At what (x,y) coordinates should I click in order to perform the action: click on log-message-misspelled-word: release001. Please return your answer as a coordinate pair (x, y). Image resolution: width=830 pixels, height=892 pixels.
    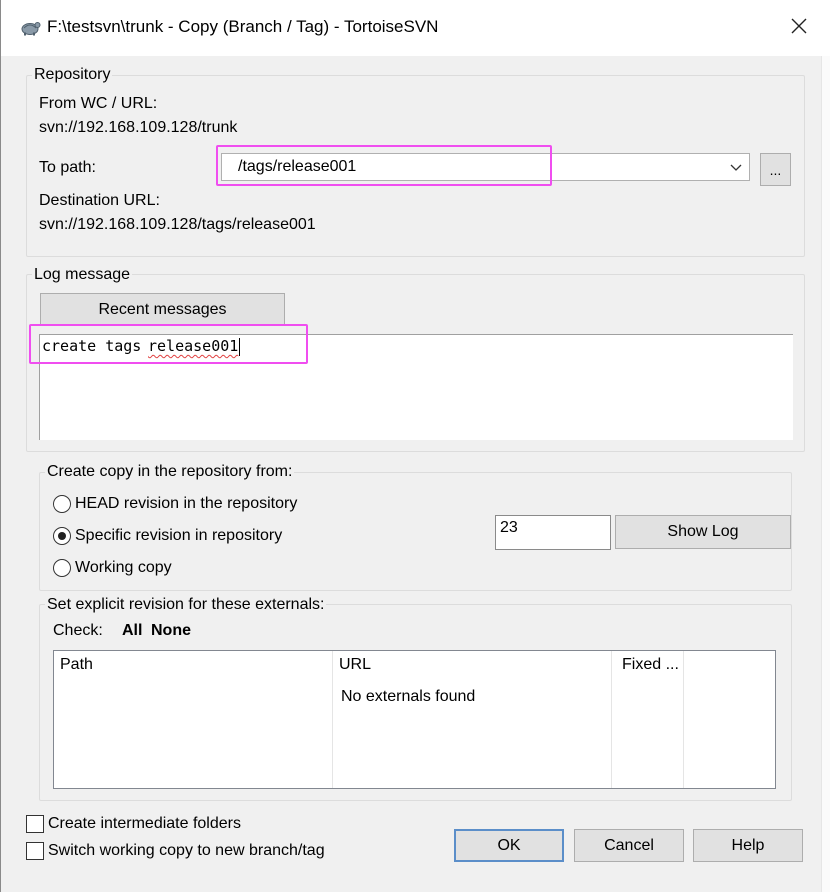
    Looking at the image, I should click on (193, 346).